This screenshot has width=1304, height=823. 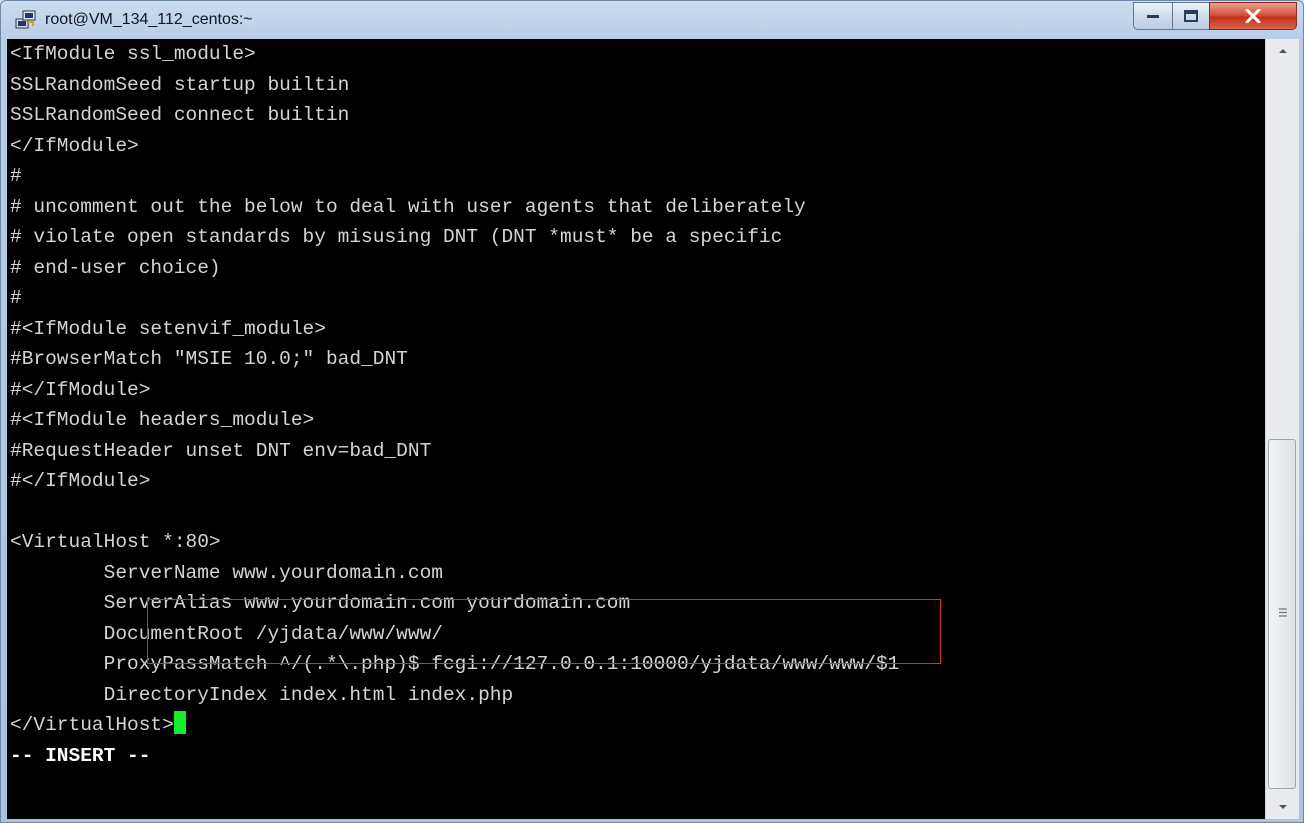 I want to click on close-button, so click(x=1253, y=16).